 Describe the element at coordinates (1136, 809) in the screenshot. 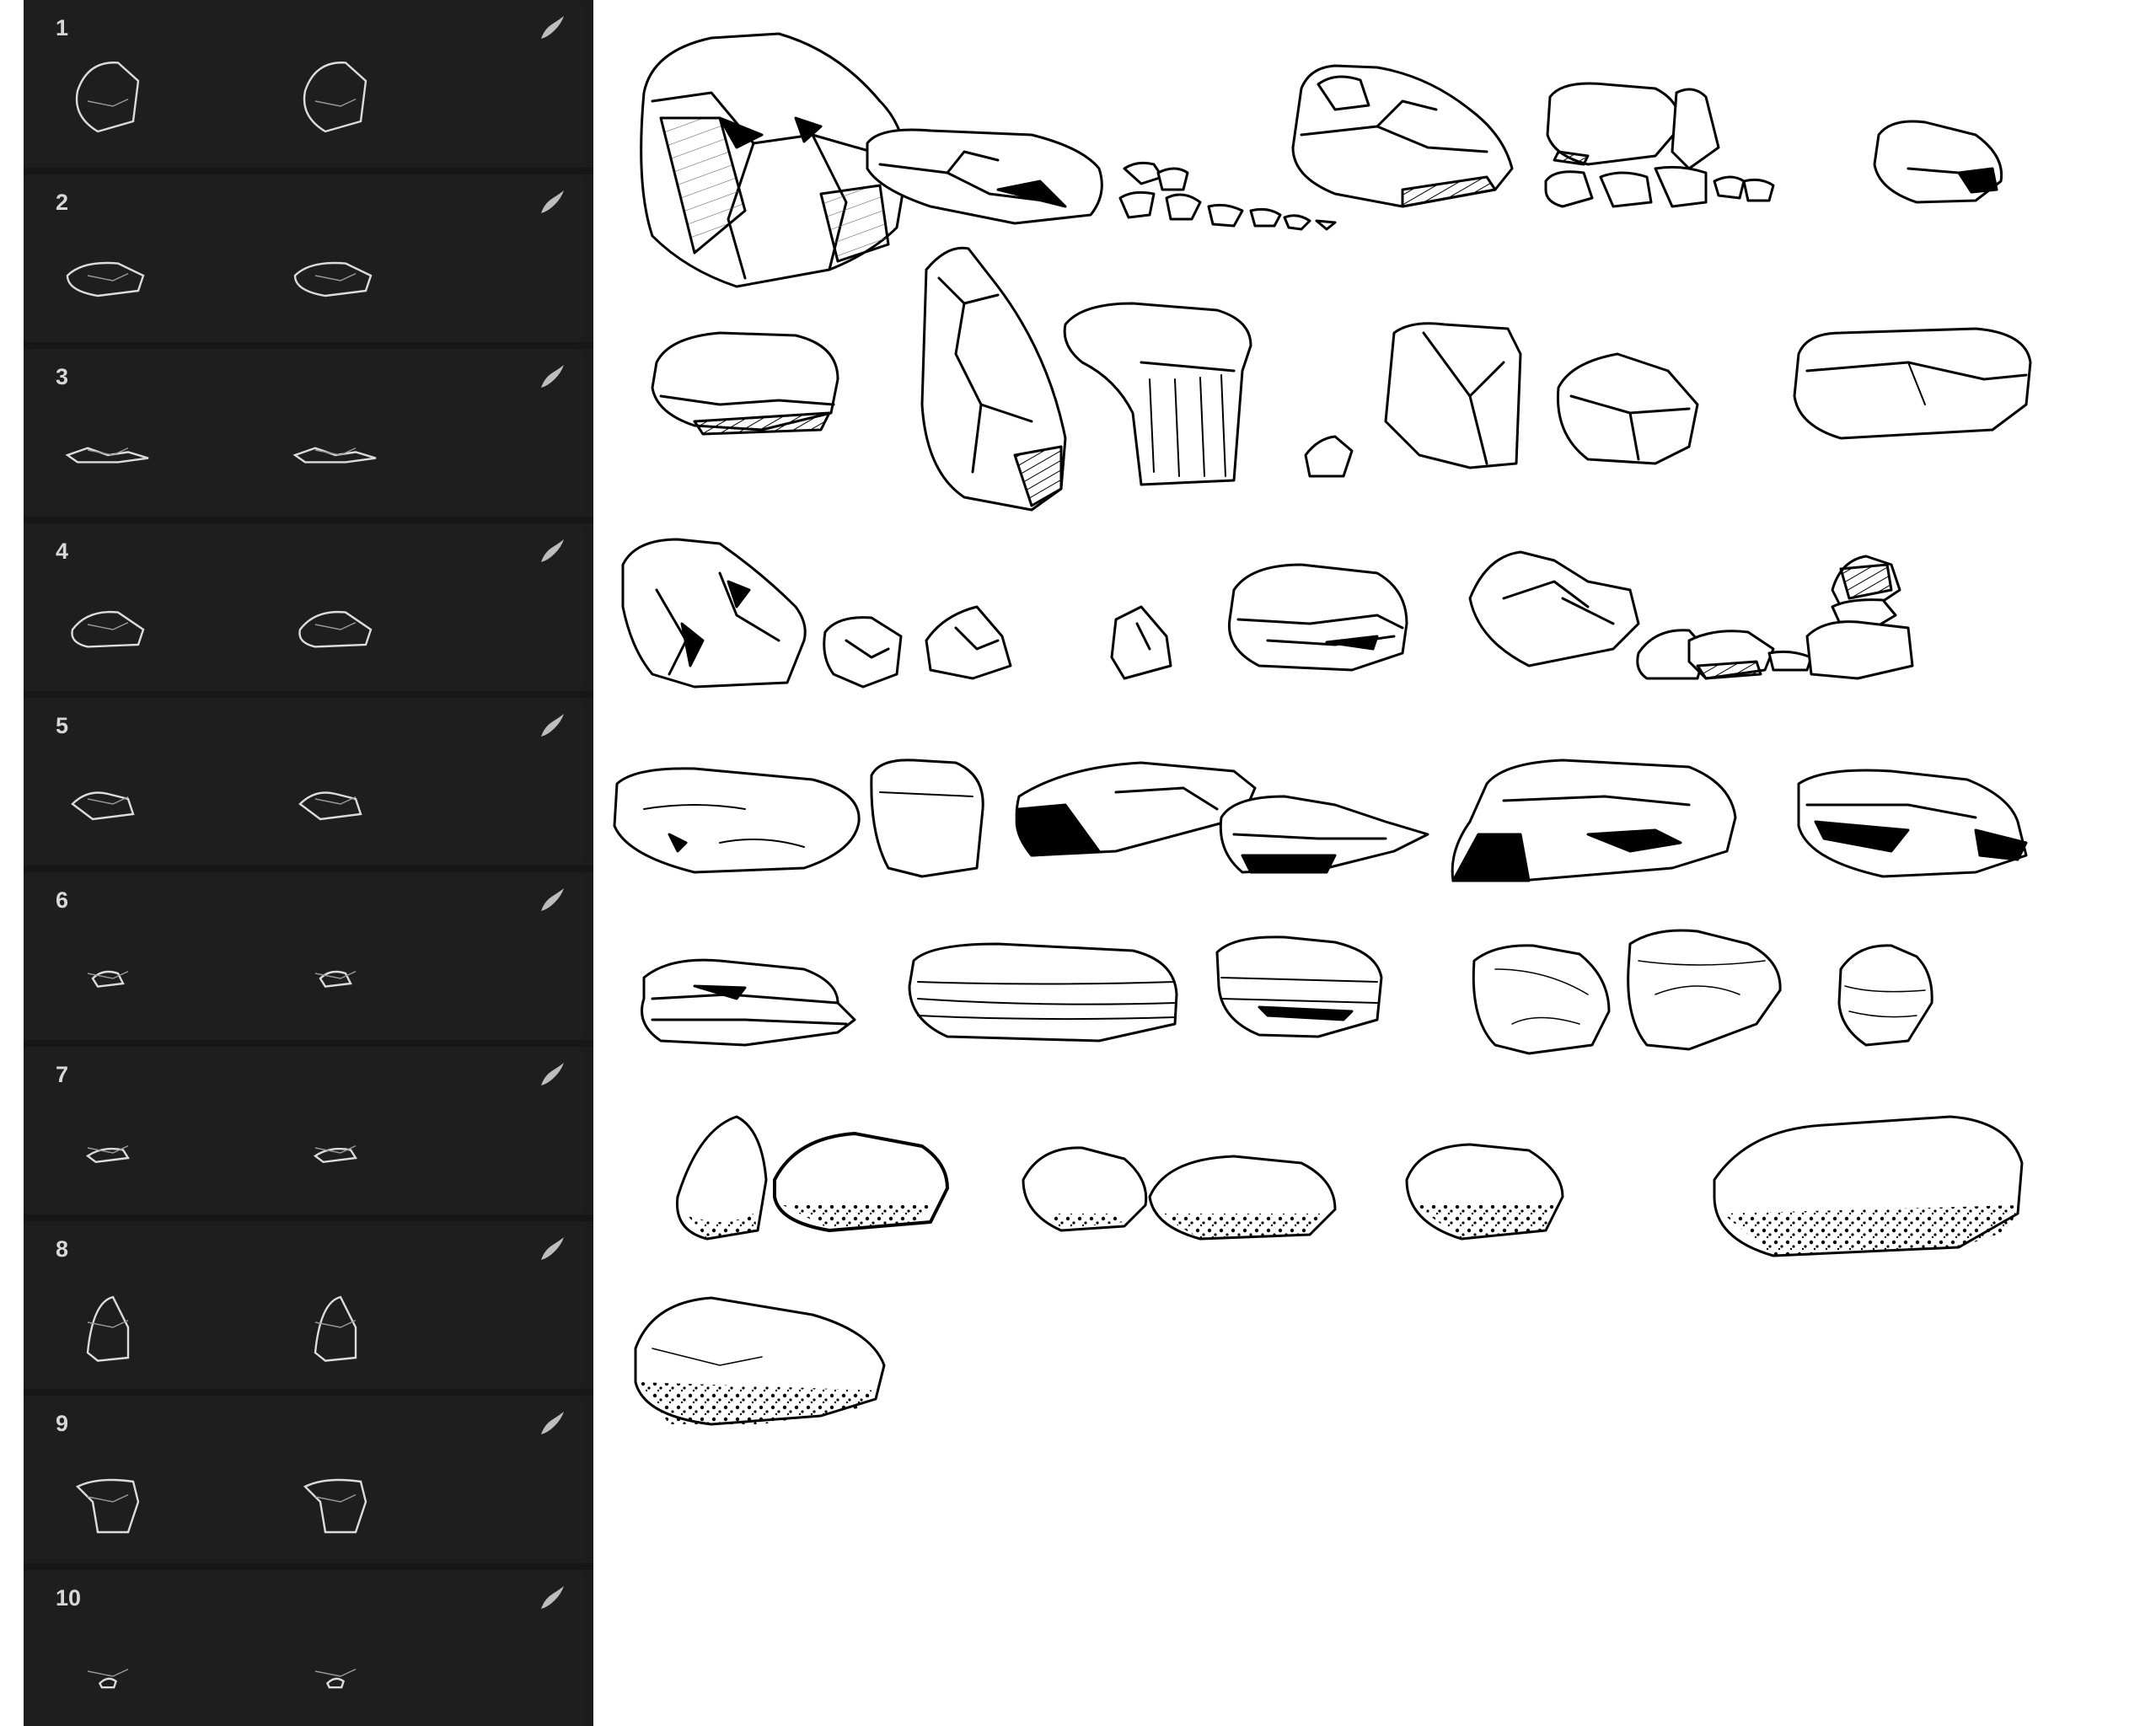

I see `rock-dark-slab` at that location.